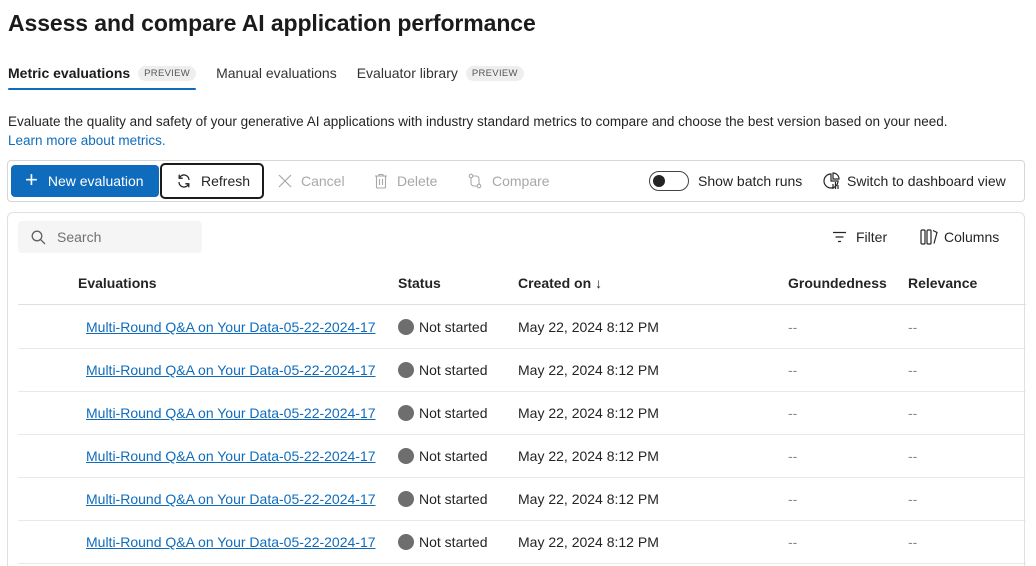  I want to click on compare-icon, so click(475, 181).